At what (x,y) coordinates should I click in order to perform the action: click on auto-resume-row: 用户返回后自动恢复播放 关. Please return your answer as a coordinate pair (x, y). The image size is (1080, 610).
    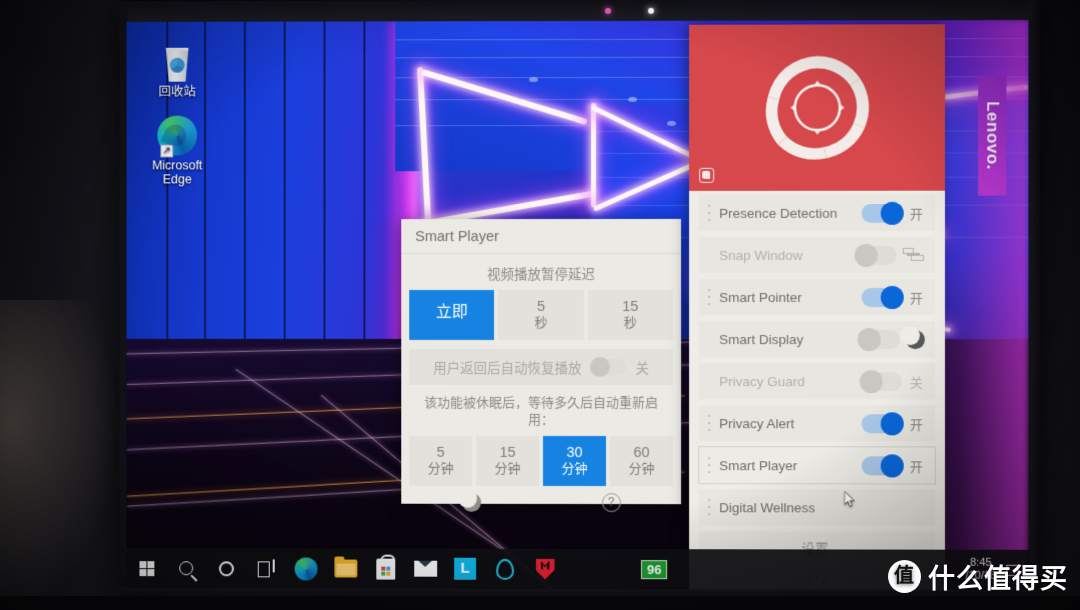
    Looking at the image, I should click on (541, 367).